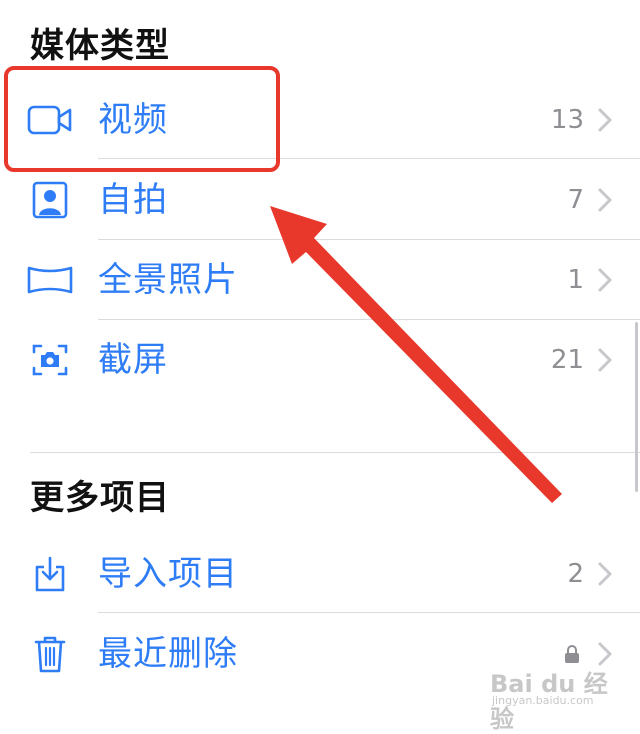 The height and width of the screenshot is (734, 640). What do you see at coordinates (100, 46) in the screenshot?
I see `section-title-media-types: 媒体类型` at bounding box center [100, 46].